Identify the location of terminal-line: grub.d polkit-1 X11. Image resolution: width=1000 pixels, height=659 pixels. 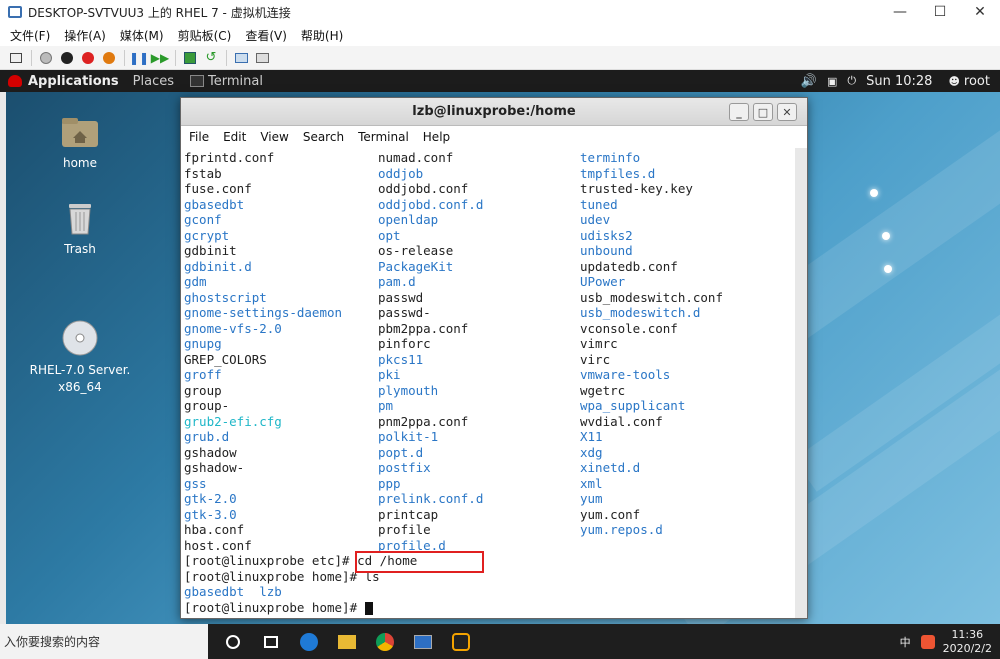
(489, 437).